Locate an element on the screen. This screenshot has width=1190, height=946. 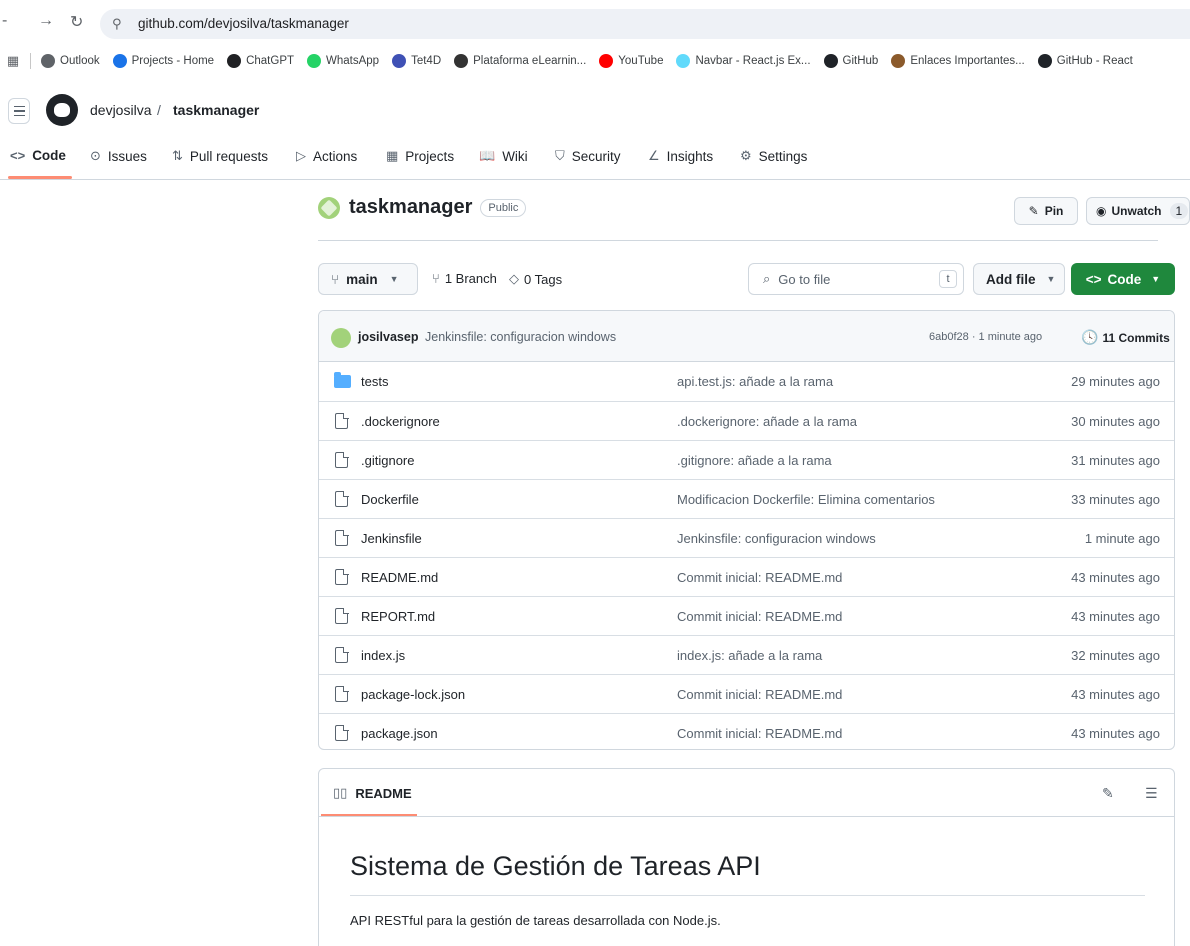
file-commit-time: 29 minutes ago is located at coordinates (1115, 381).